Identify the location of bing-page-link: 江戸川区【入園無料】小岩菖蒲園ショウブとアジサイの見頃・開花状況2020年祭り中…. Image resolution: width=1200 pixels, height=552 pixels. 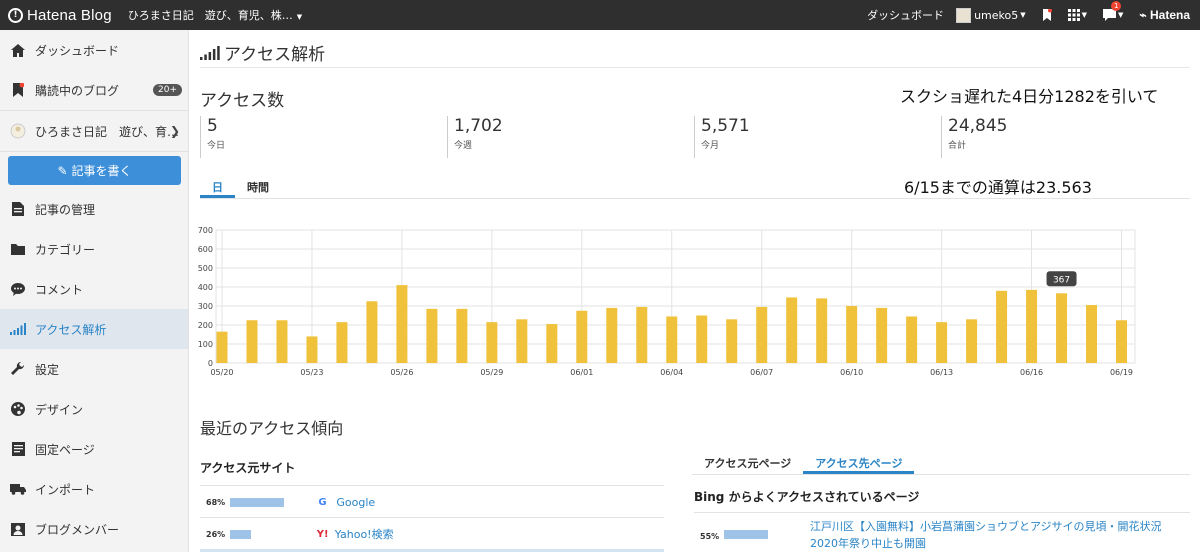
(997, 535).